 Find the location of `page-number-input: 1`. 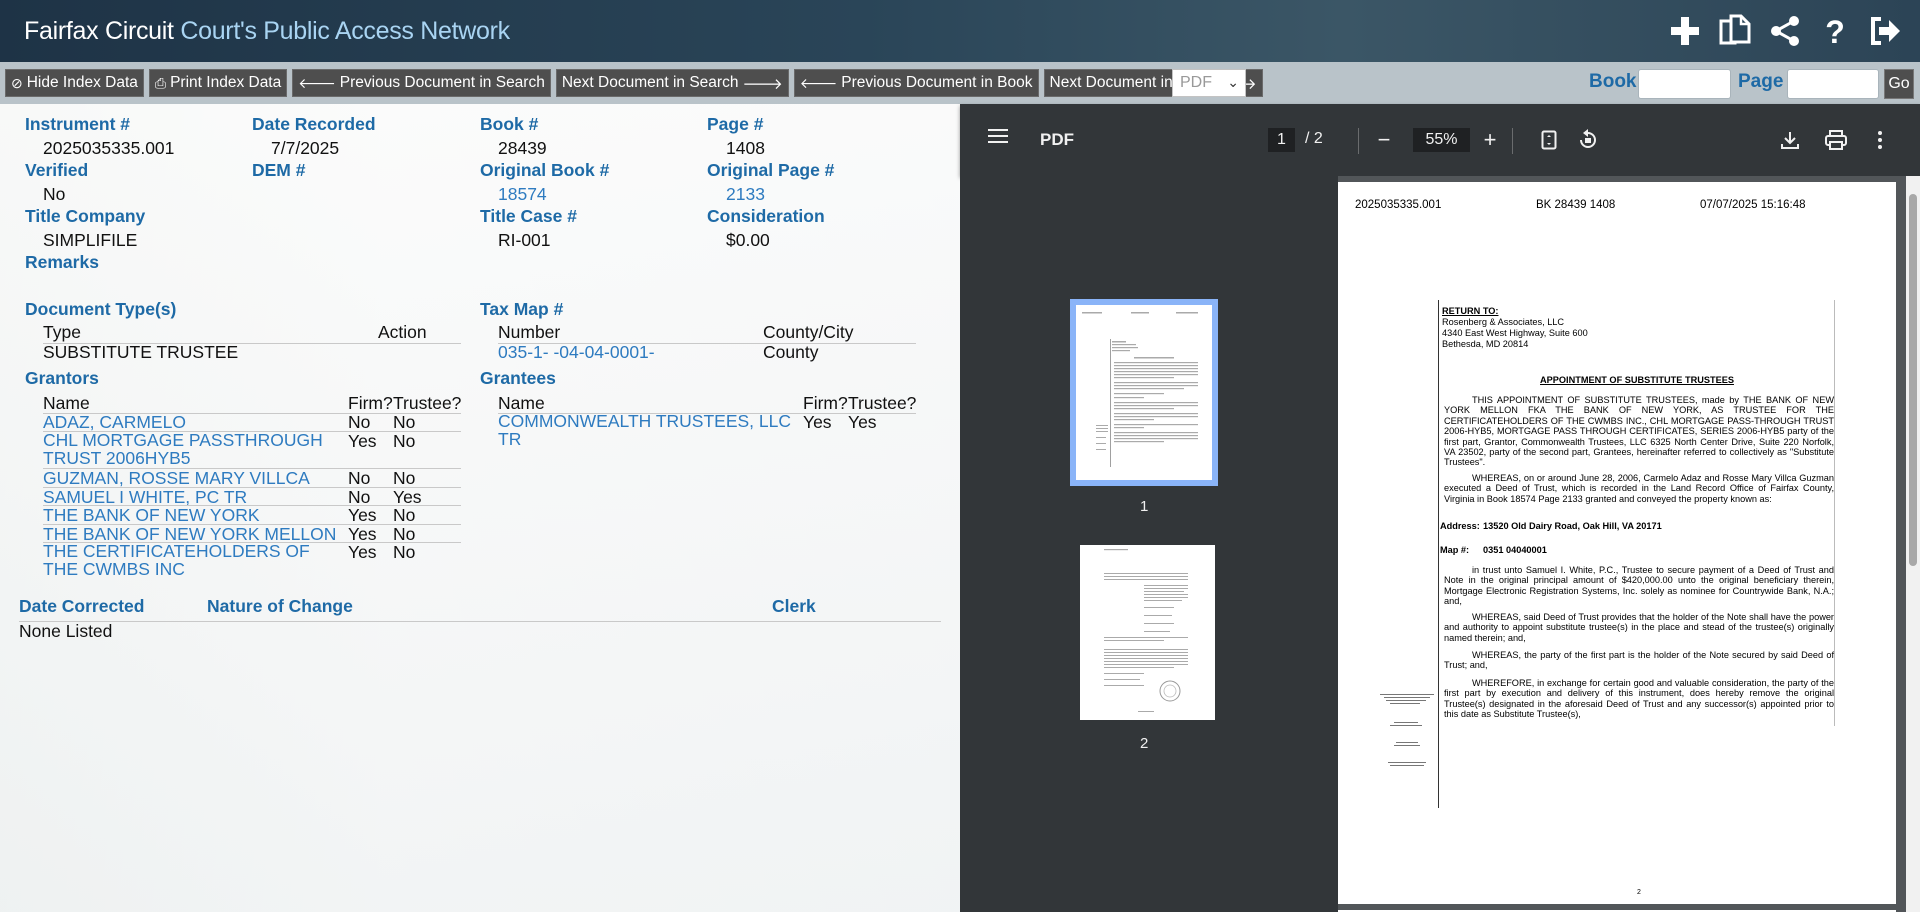

page-number-input: 1 is located at coordinates (1281, 140).